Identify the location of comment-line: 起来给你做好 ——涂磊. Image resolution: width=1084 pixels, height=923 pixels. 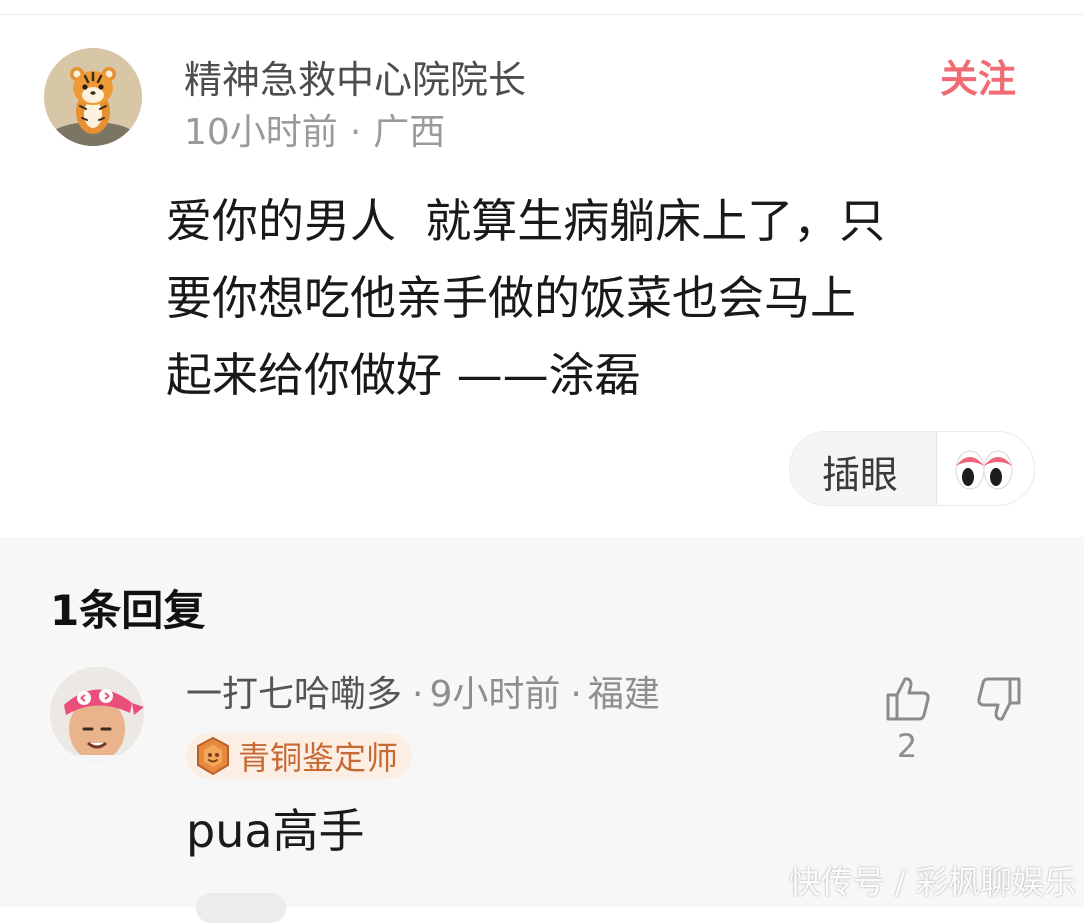
(403, 375).